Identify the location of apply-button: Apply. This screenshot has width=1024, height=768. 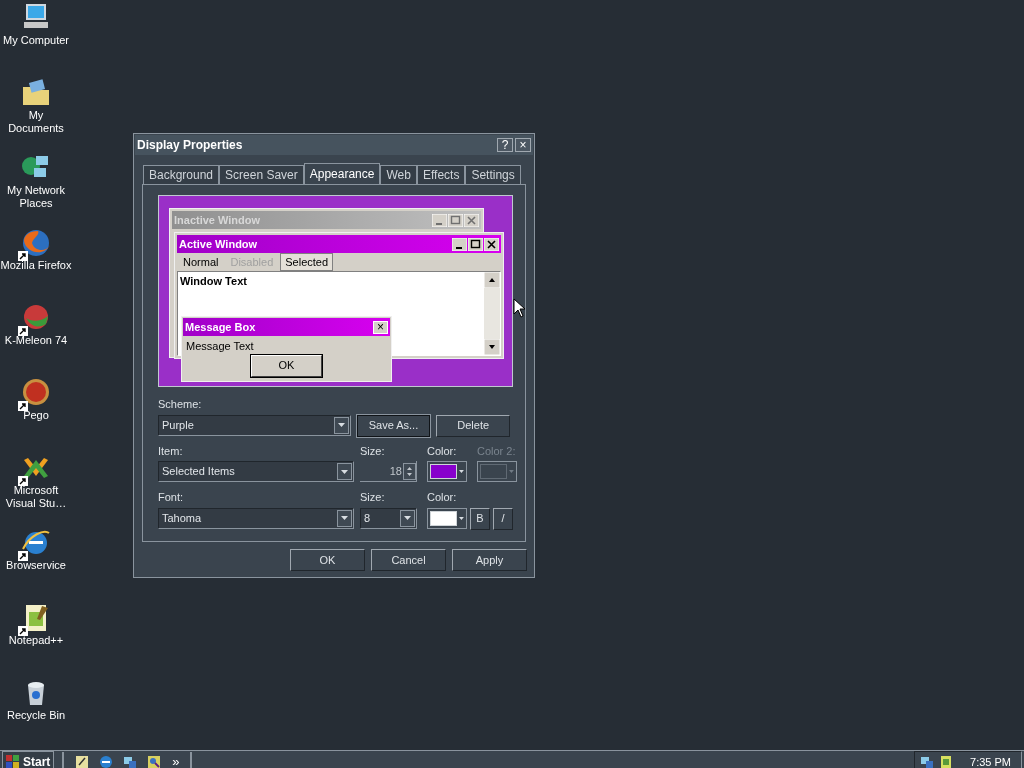
(489, 560).